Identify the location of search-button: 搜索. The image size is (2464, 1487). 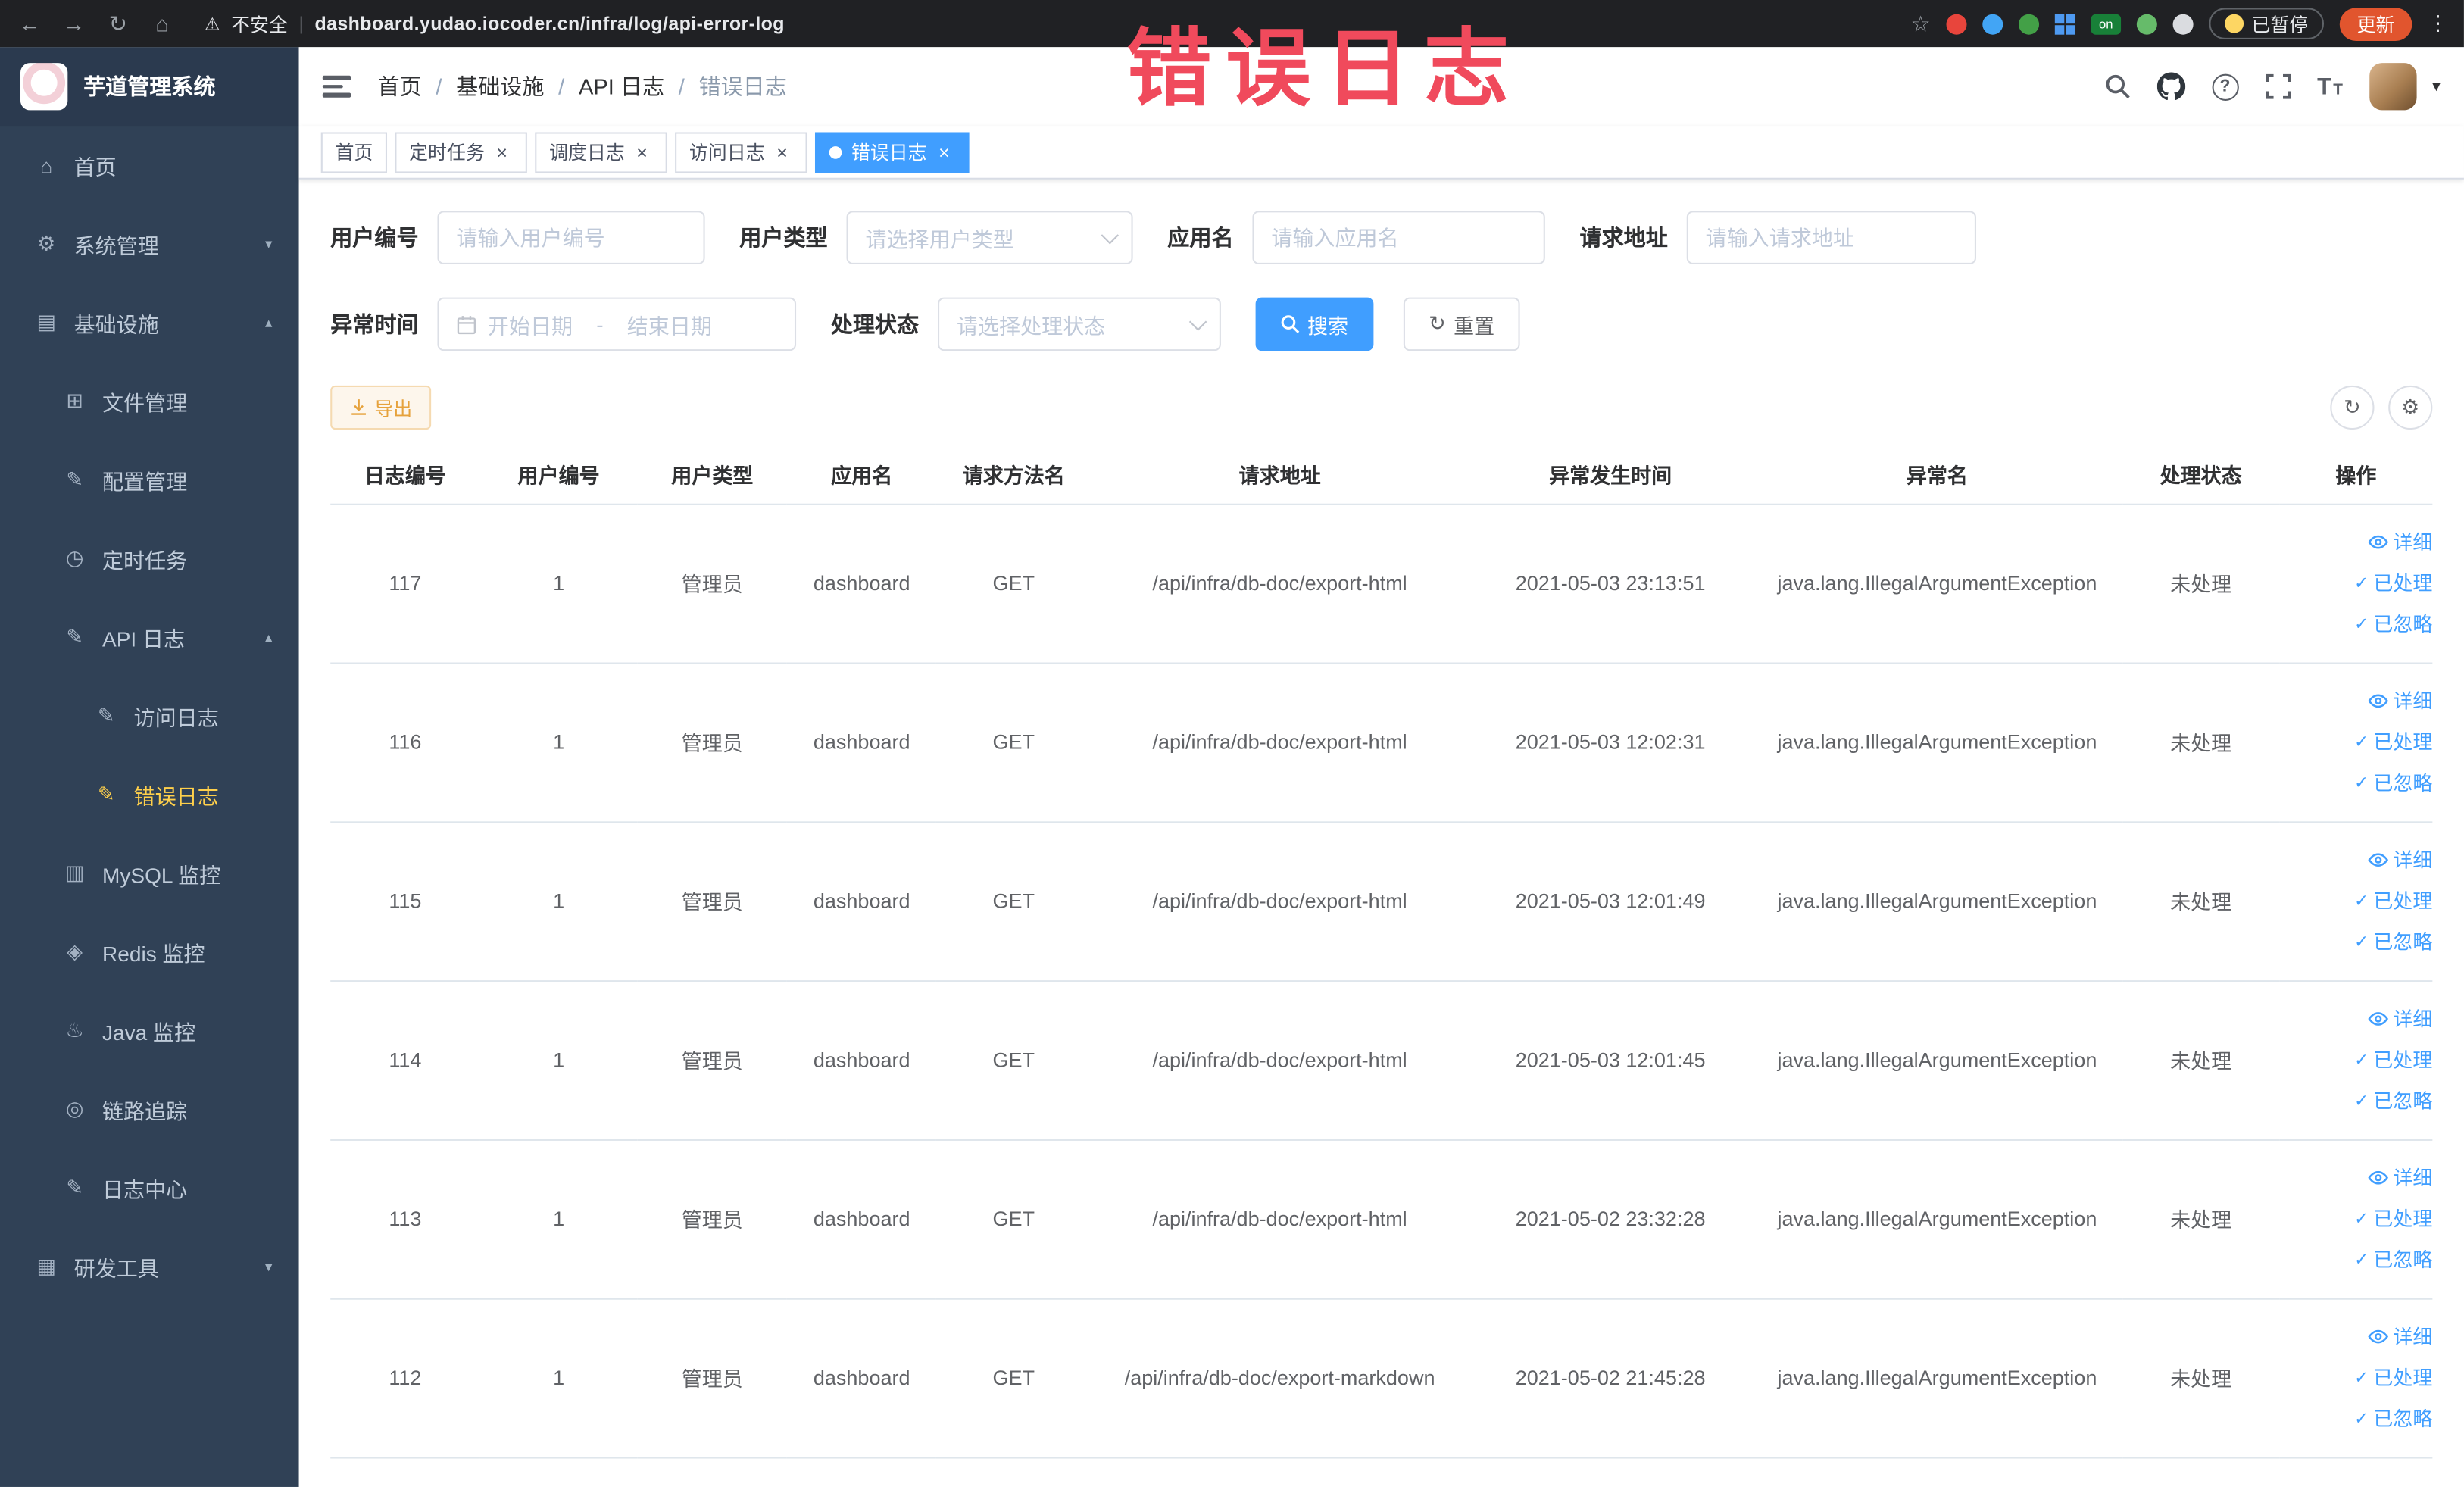
(1314, 324).